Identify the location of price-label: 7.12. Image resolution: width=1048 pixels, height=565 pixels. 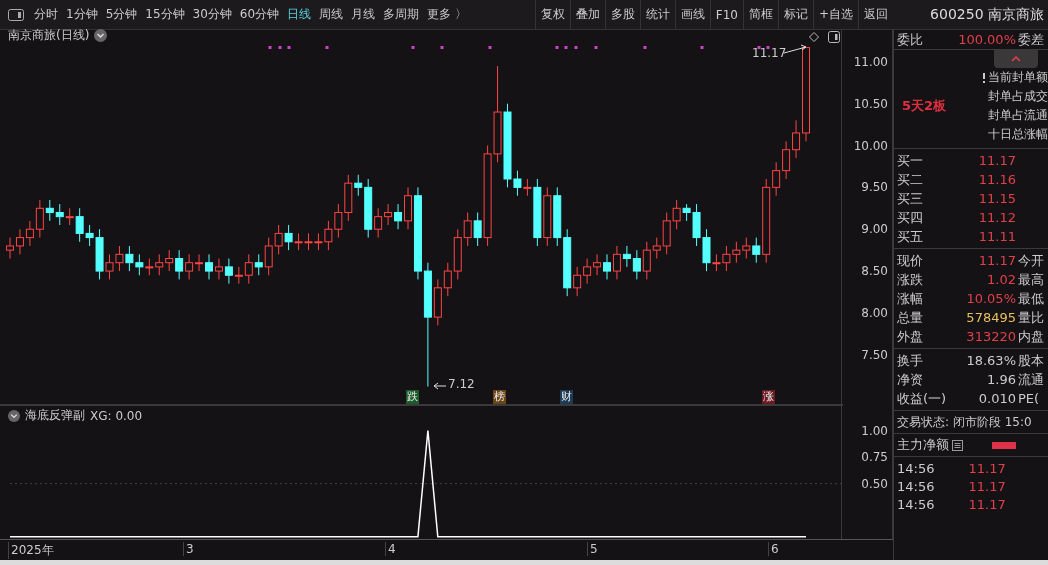
(461, 384).